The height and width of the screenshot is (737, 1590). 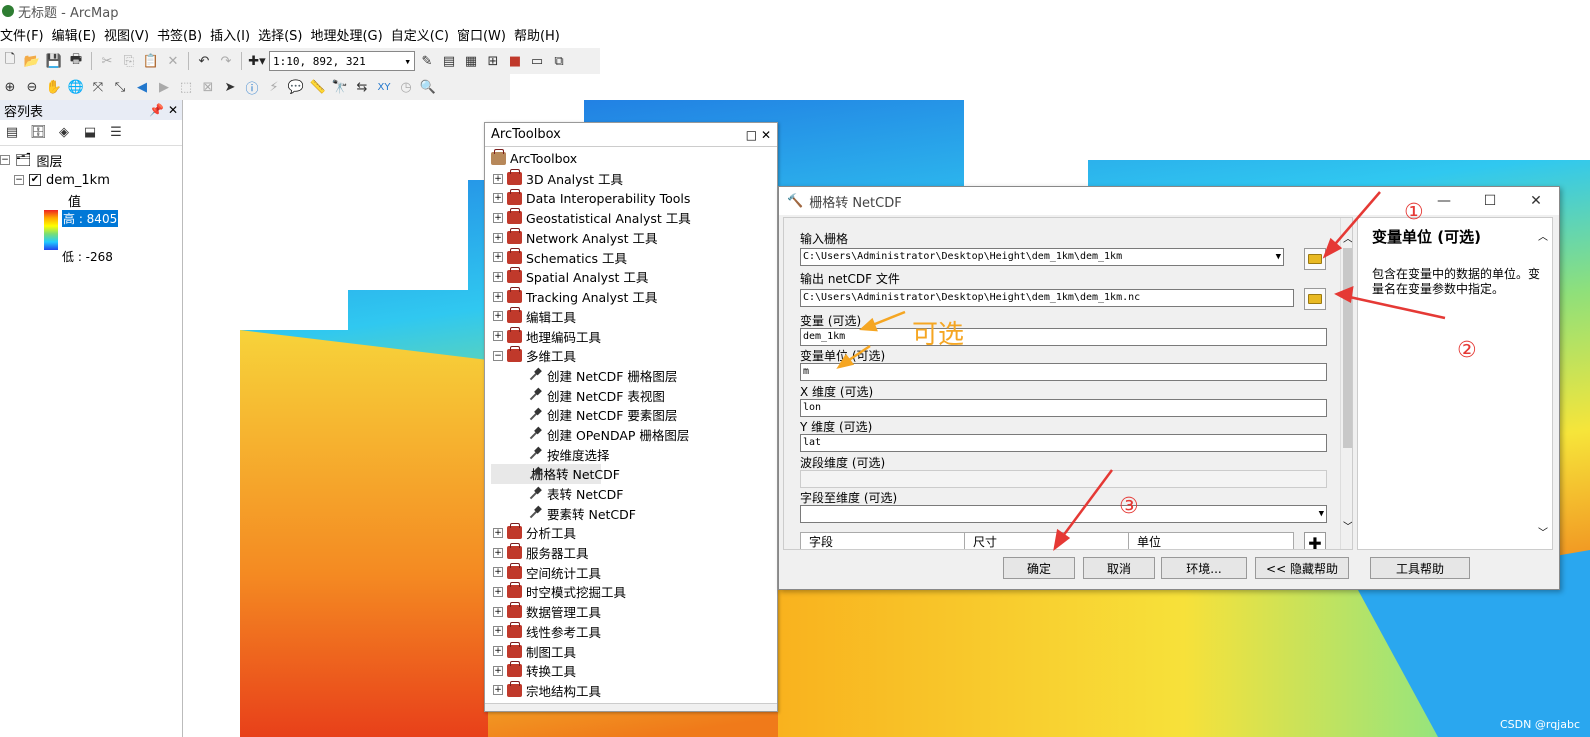 What do you see at coordinates (107, 61) in the screenshot?
I see `cut-icon: ✂` at bounding box center [107, 61].